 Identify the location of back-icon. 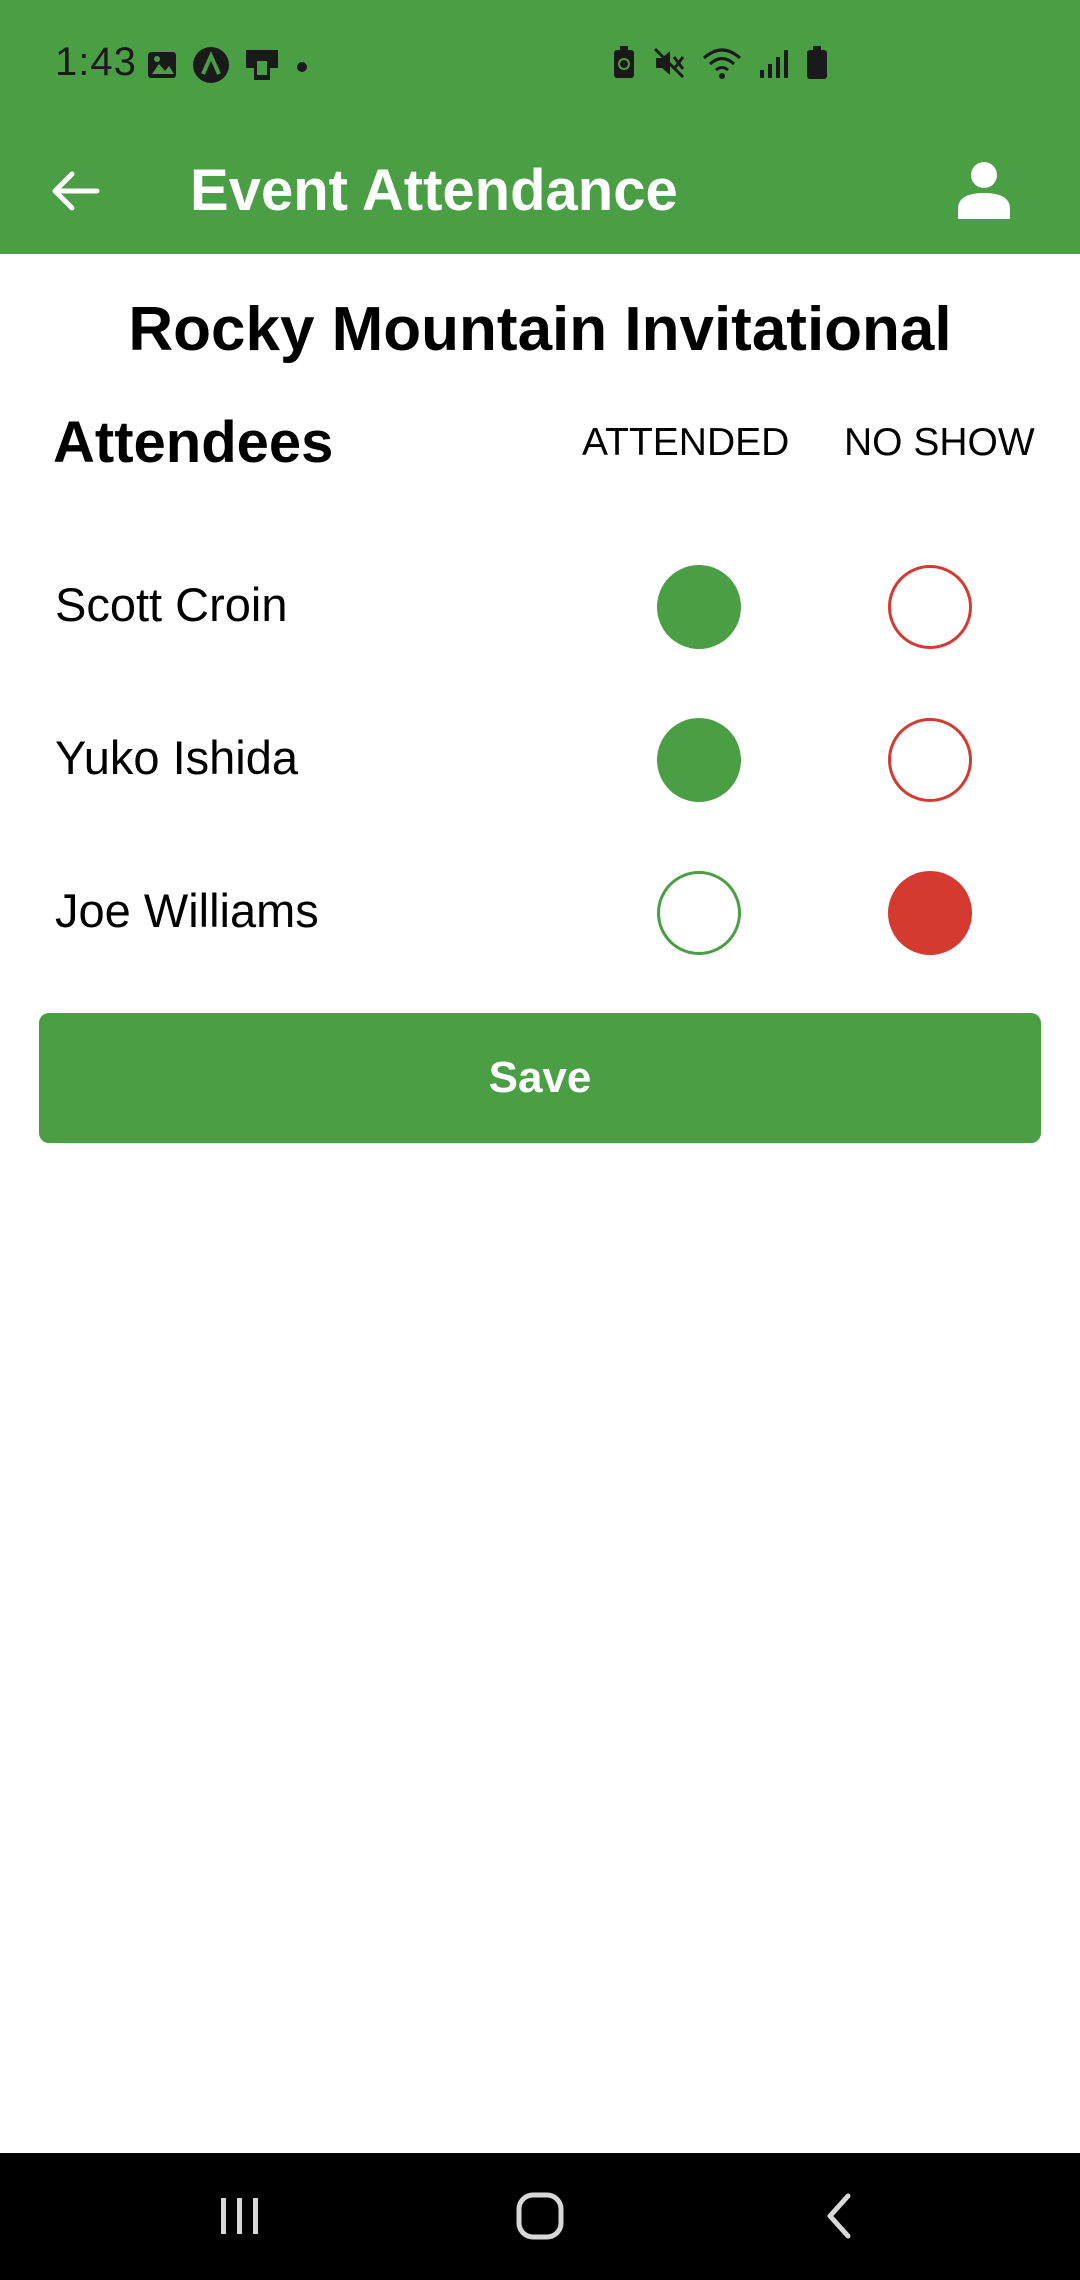
(839, 2216).